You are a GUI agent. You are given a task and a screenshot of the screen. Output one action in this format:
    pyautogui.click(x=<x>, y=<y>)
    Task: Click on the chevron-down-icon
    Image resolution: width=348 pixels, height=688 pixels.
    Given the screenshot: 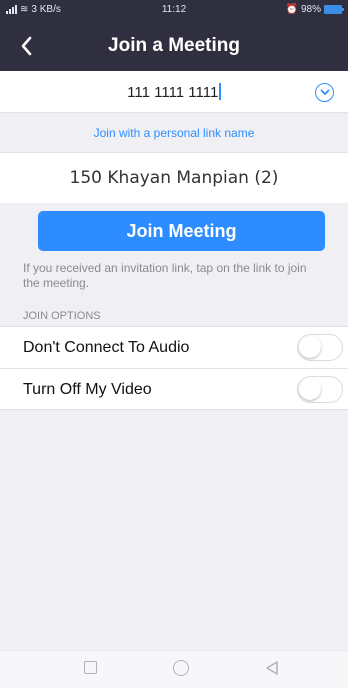 What is the action you would take?
    pyautogui.click(x=324, y=92)
    